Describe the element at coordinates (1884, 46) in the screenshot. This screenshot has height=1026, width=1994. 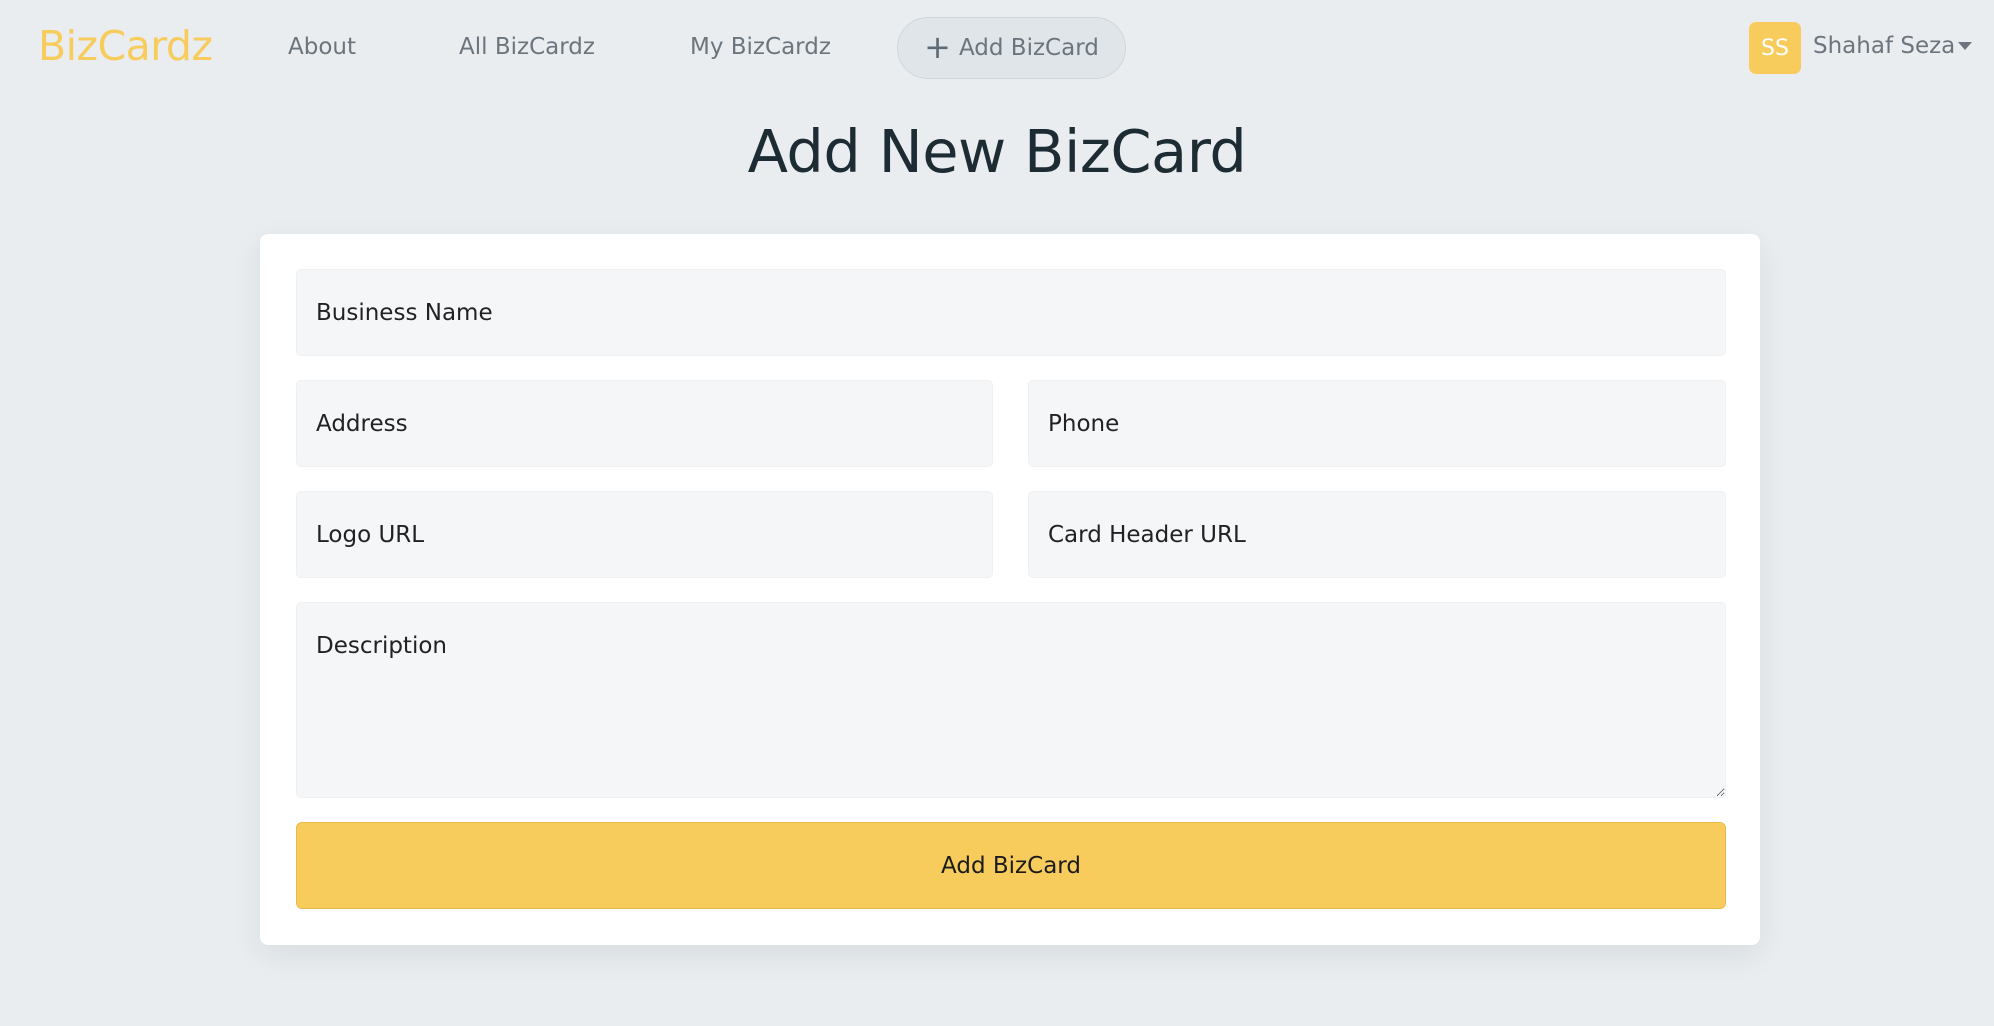
I see `user-menu-toggle: Shahaf Seza` at that location.